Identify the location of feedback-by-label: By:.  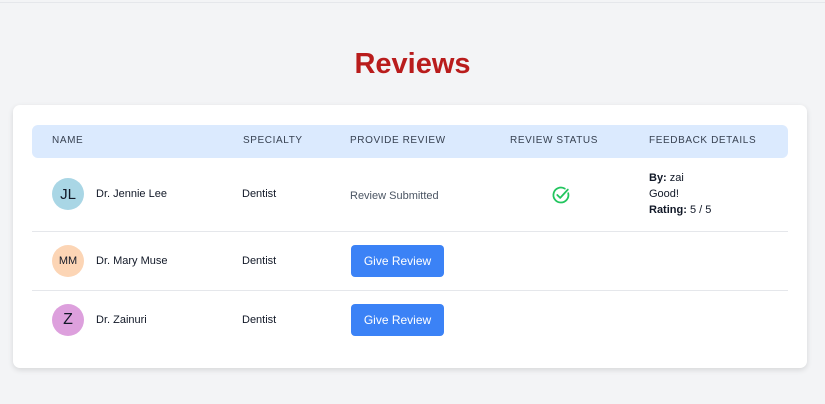
(658, 178).